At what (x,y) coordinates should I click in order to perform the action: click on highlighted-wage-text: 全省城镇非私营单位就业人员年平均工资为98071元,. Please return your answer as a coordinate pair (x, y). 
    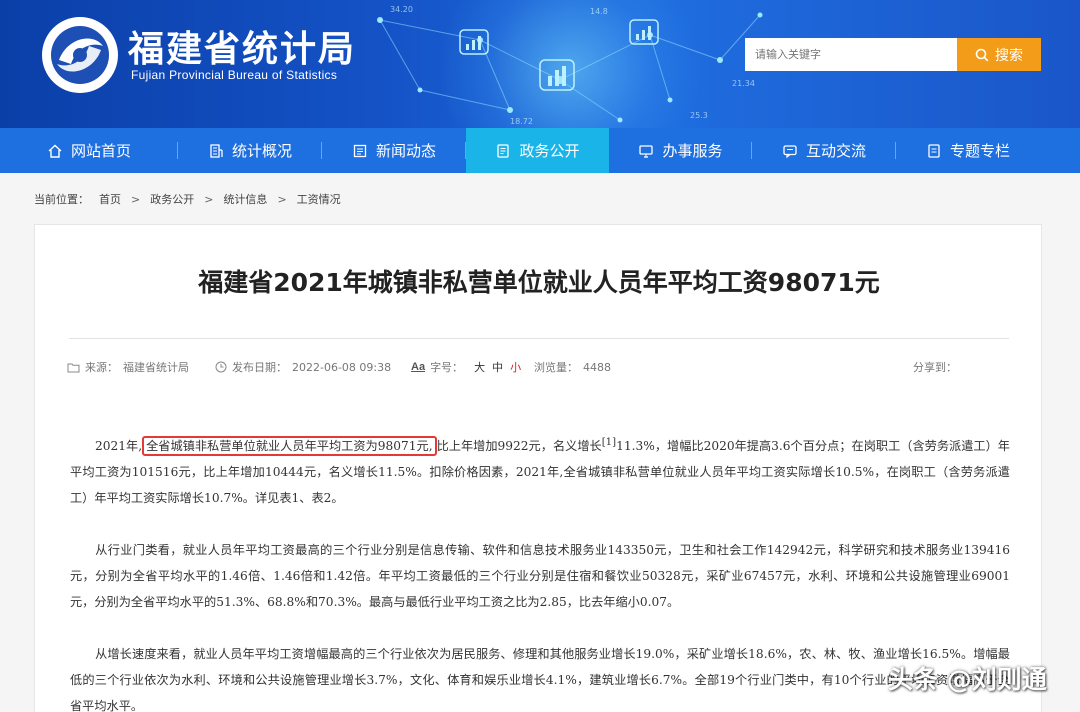
    Looking at the image, I should click on (289, 446).